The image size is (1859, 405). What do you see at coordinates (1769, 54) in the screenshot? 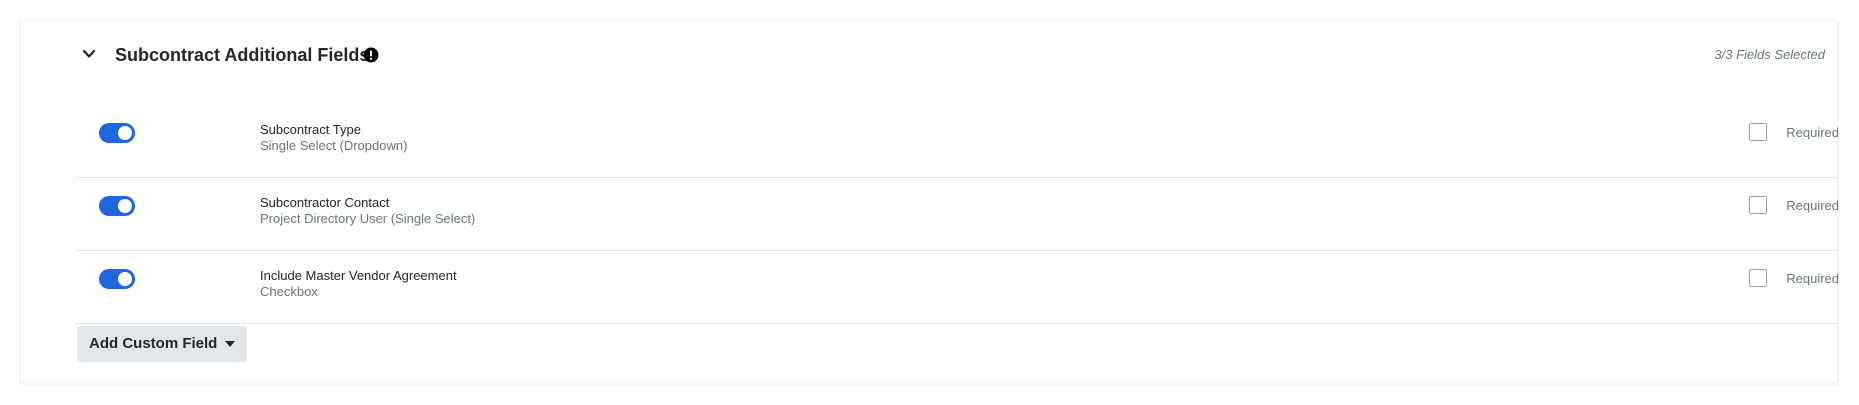
I see `fields-selected-count: 3/3 Fields Selected` at bounding box center [1769, 54].